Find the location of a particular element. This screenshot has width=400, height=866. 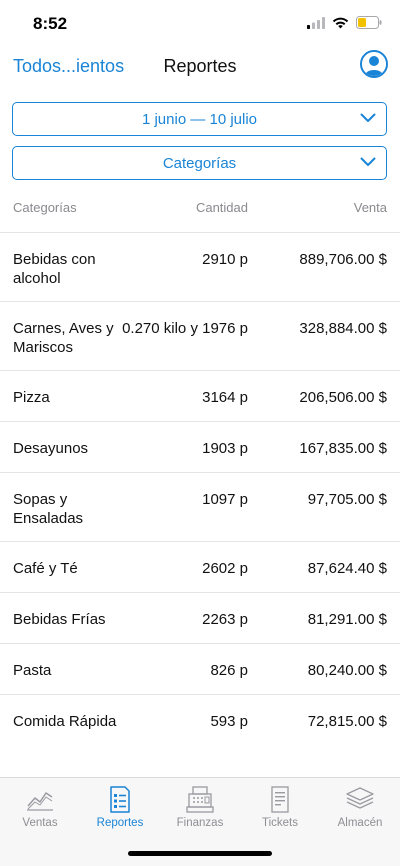

tab-almacen: Almacén is located at coordinates (360, 806).